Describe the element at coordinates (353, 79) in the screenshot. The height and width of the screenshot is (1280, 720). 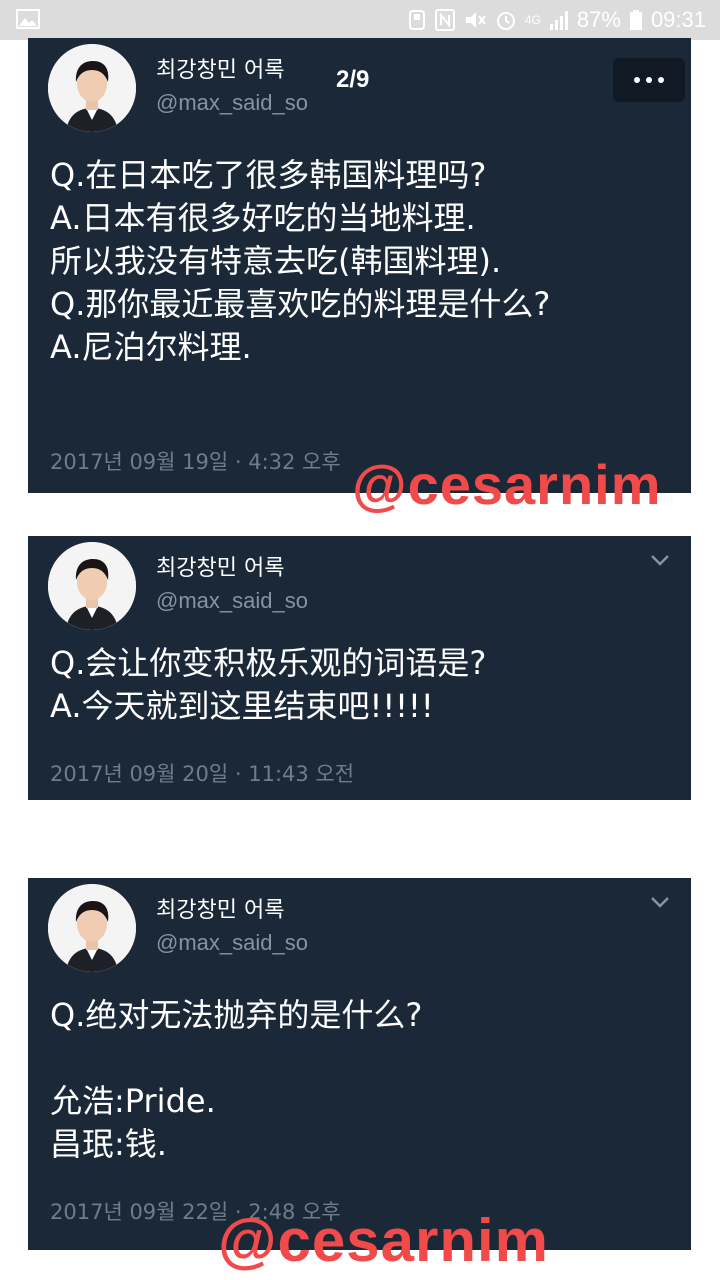
I see `page-counter: 2/9` at that location.